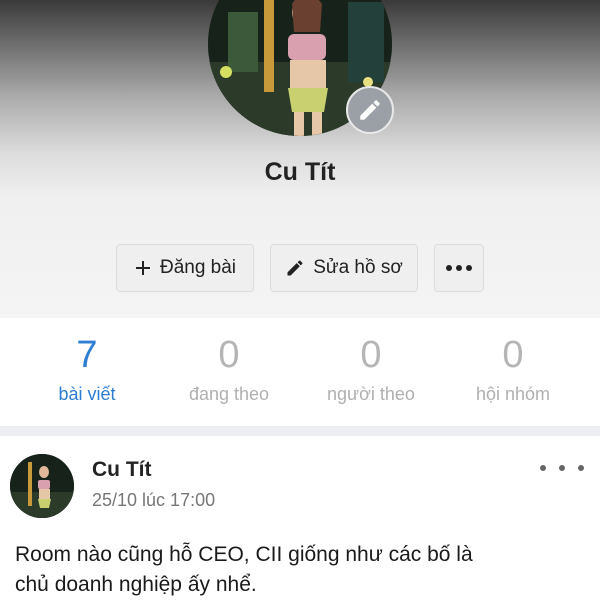 The width and height of the screenshot is (600, 600). I want to click on stat-groups: 0 hội nhóm, so click(513, 368).